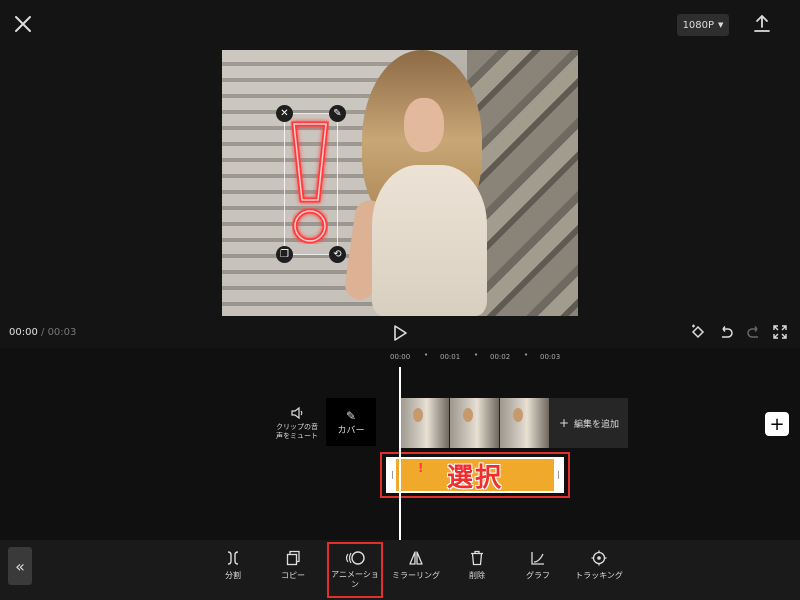 This screenshot has width=800, height=600. What do you see at coordinates (538, 565) in the screenshot?
I see `graph-button: グラフ` at bounding box center [538, 565].